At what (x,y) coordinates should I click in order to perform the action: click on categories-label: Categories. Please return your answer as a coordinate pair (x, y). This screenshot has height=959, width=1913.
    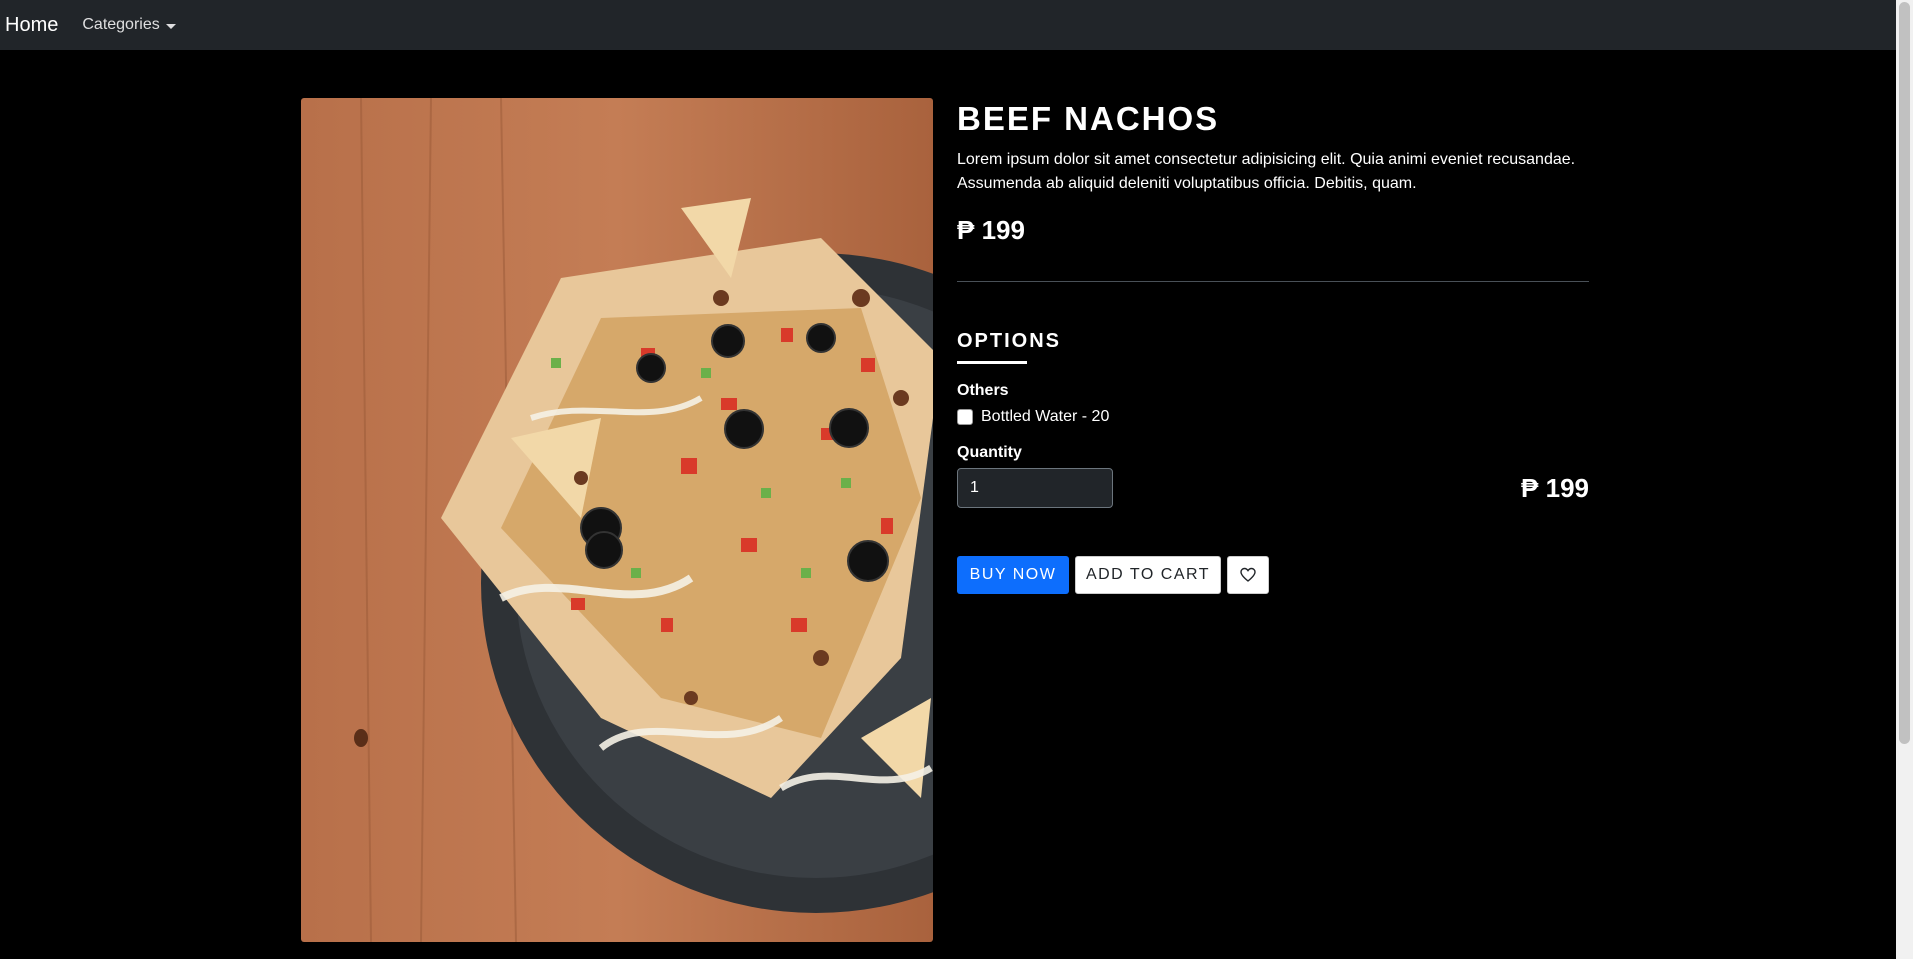
    Looking at the image, I should click on (121, 24).